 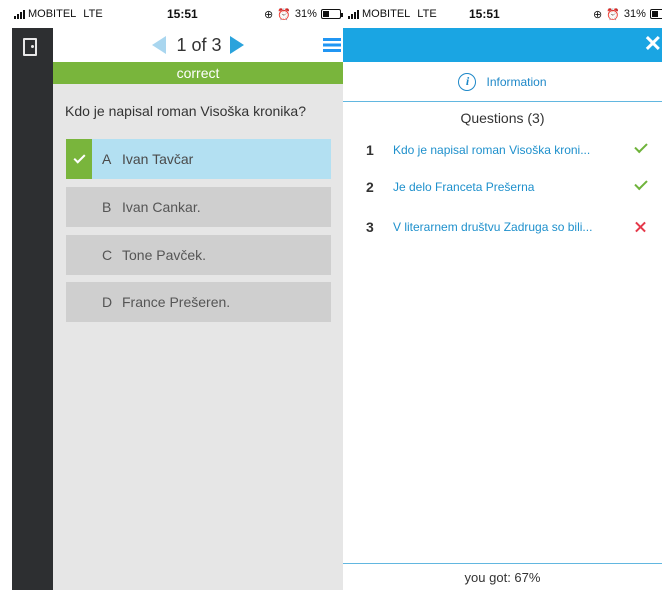 I want to click on option-letter: D, so click(x=107, y=302).